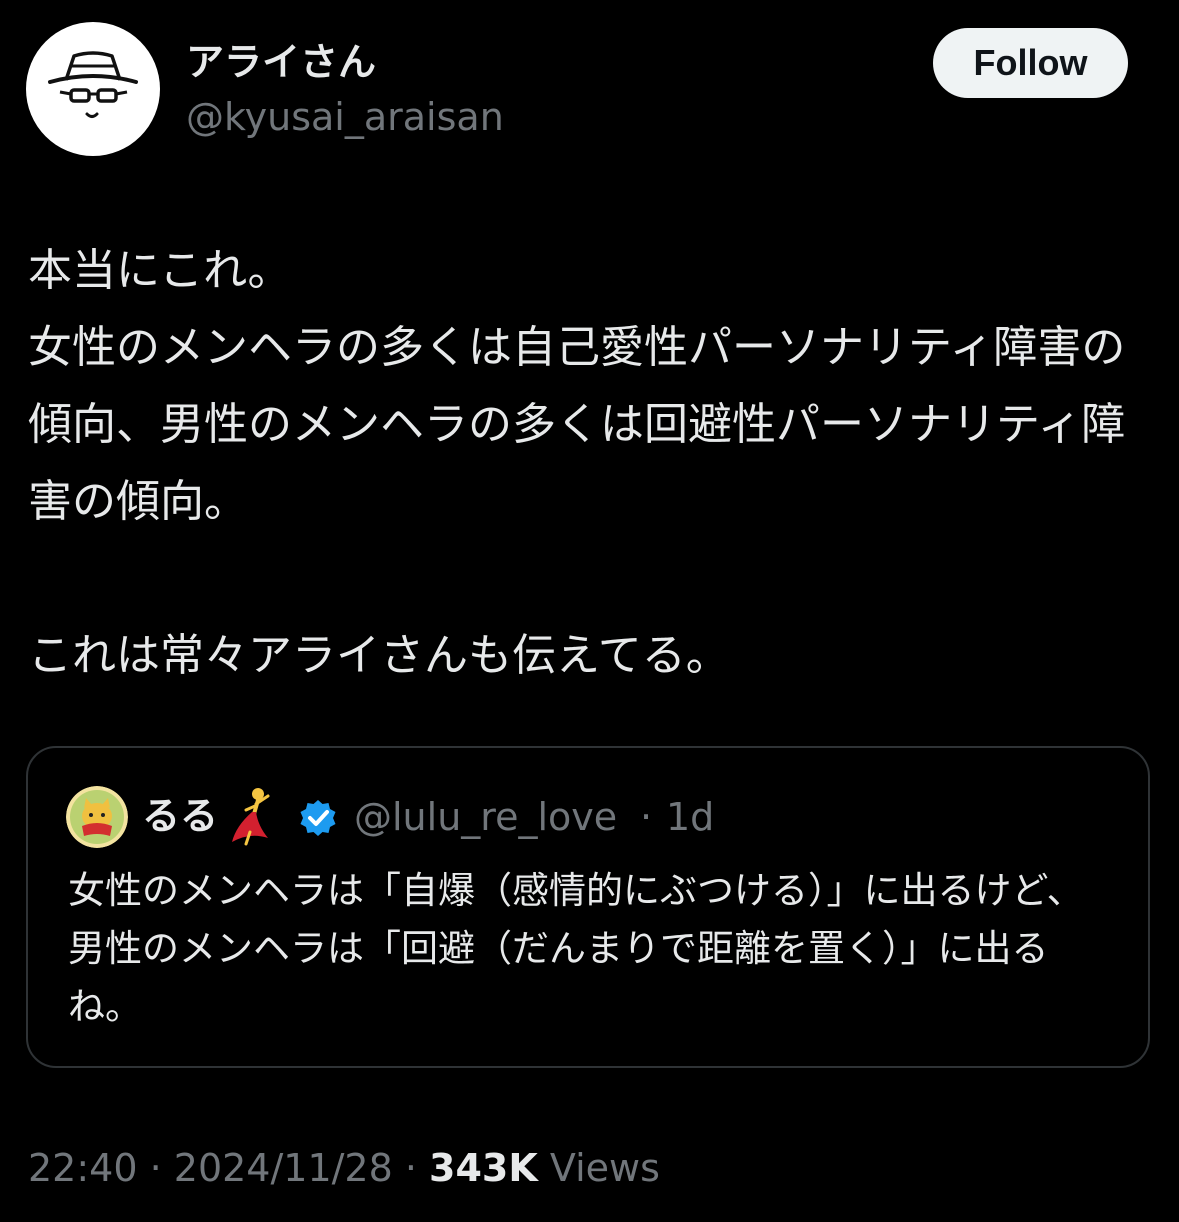  What do you see at coordinates (281, 62) in the screenshot?
I see `author-display-name: アライさん` at bounding box center [281, 62].